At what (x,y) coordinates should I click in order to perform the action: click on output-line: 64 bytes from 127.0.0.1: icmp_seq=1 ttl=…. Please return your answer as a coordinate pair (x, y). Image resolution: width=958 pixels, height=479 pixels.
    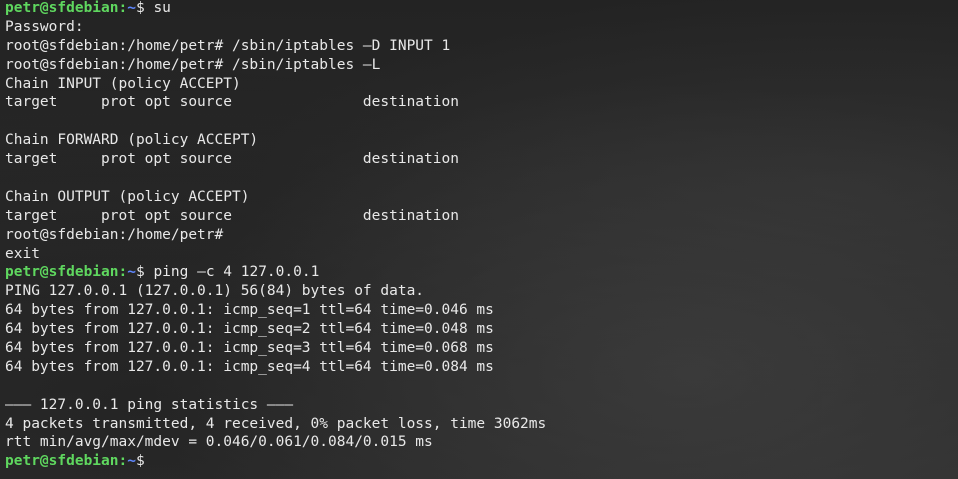
    Looking at the image, I should click on (249, 310).